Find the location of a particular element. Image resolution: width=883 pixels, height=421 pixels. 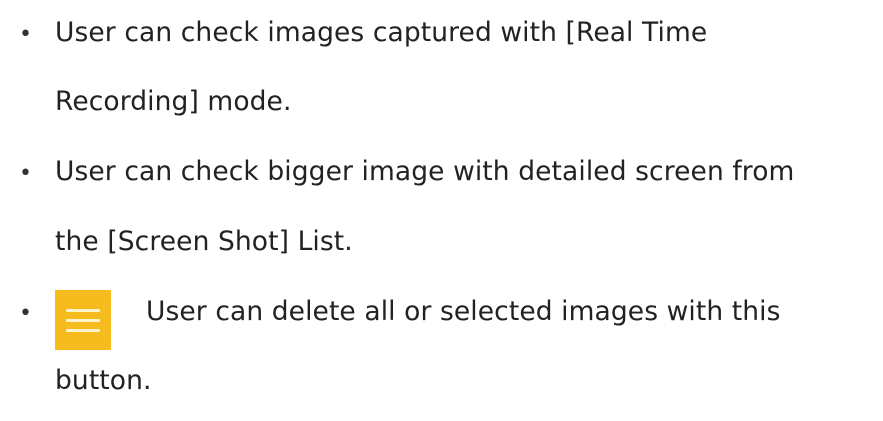

bullet-3-line-2: button. is located at coordinates (103, 380).